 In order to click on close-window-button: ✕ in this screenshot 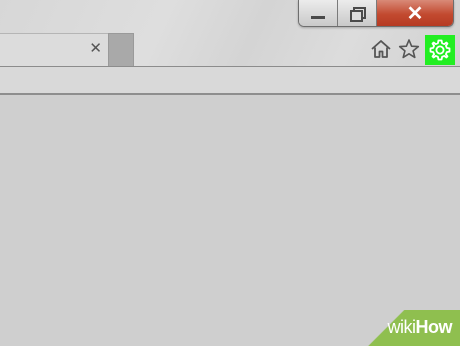, I will do `click(415, 13)`.